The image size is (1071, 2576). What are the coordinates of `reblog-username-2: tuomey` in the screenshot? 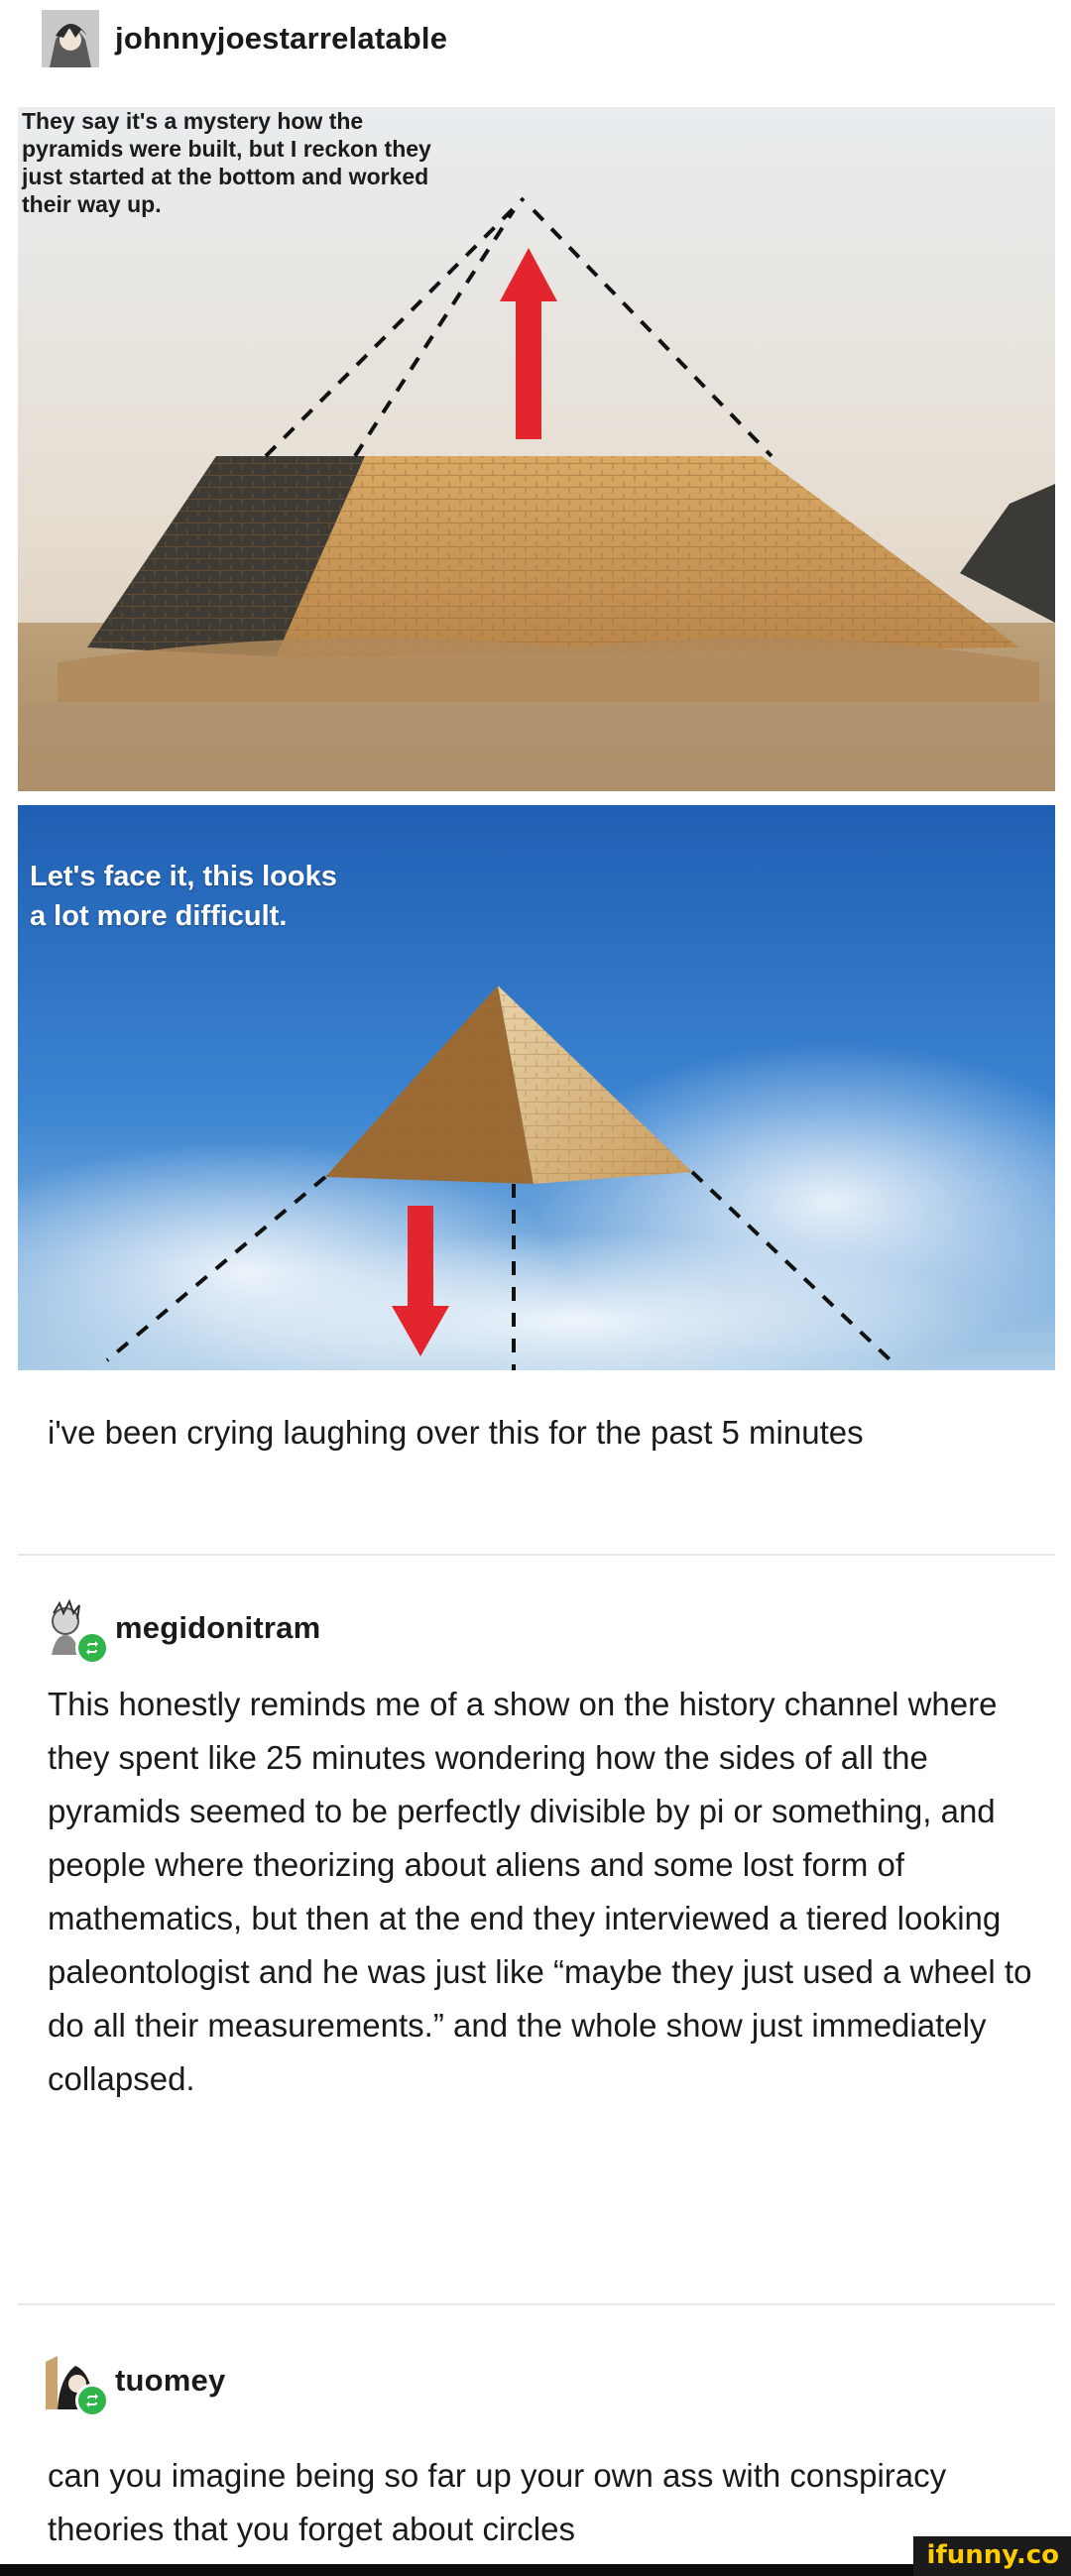 It's located at (170, 2381).